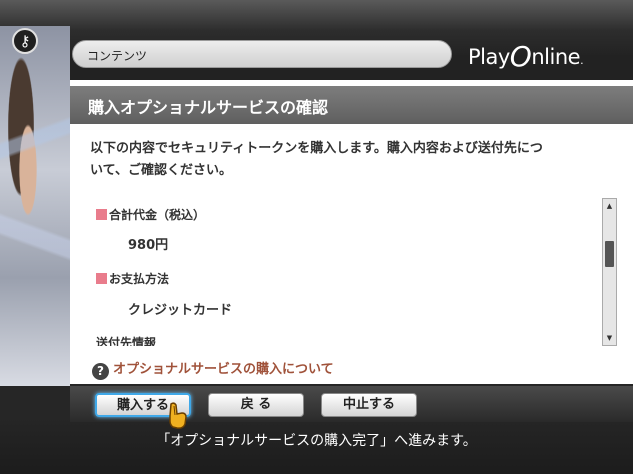  What do you see at coordinates (180, 310) in the screenshot?
I see `payment-value: クレジットカード` at bounding box center [180, 310].